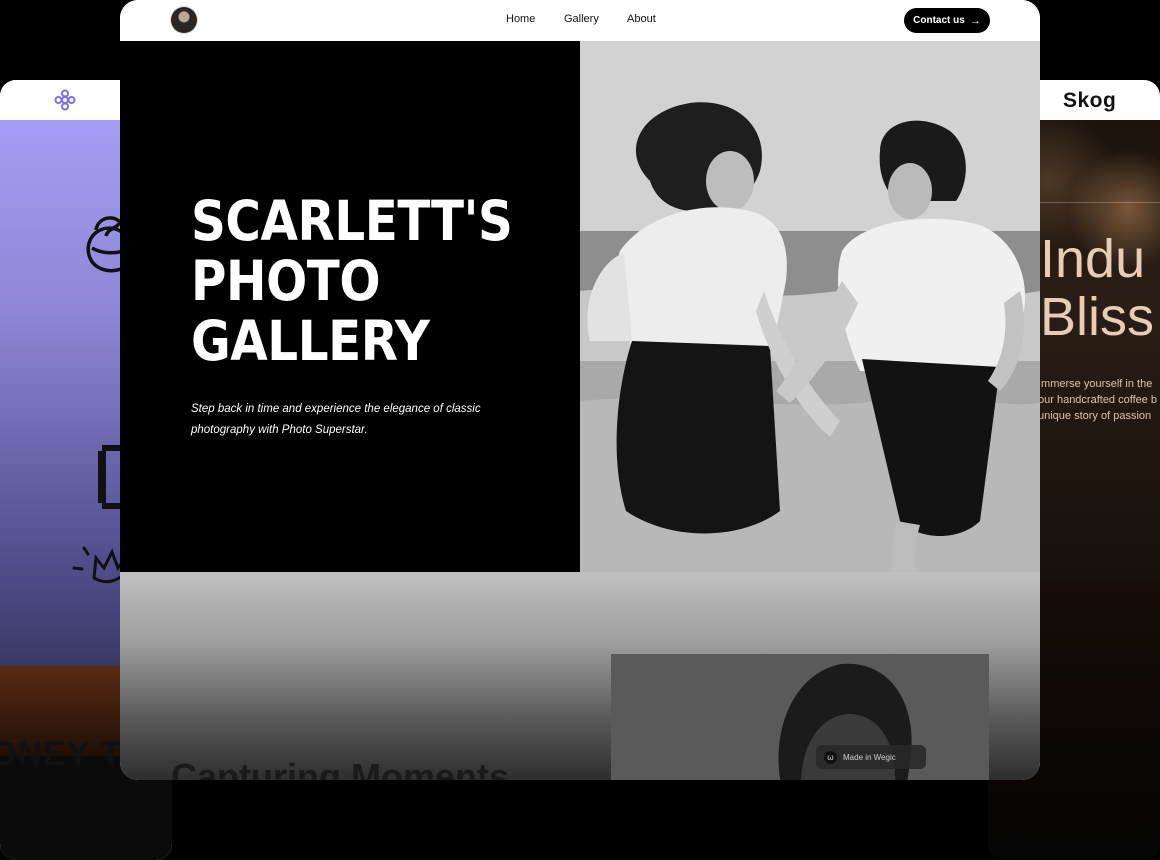  Describe the element at coordinates (184, 20) in the screenshot. I see `avatar` at that location.